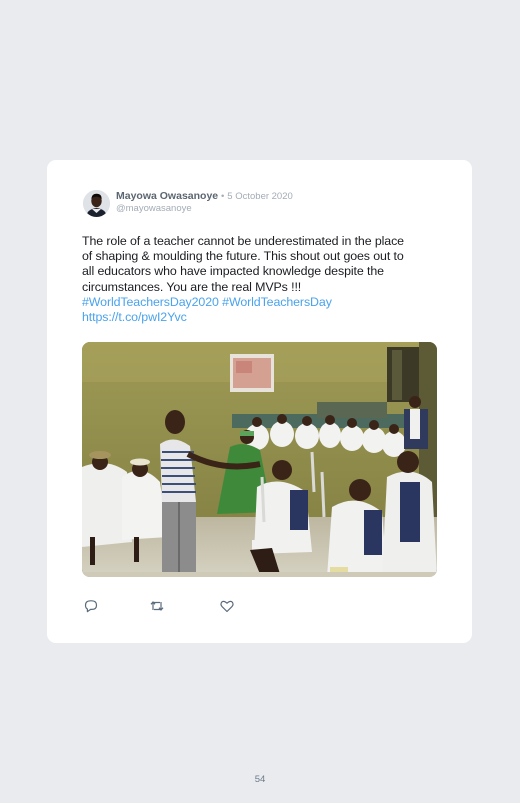 The image size is (520, 803). I want to click on hashtag-link: #WorldTeachersDay, so click(277, 302).